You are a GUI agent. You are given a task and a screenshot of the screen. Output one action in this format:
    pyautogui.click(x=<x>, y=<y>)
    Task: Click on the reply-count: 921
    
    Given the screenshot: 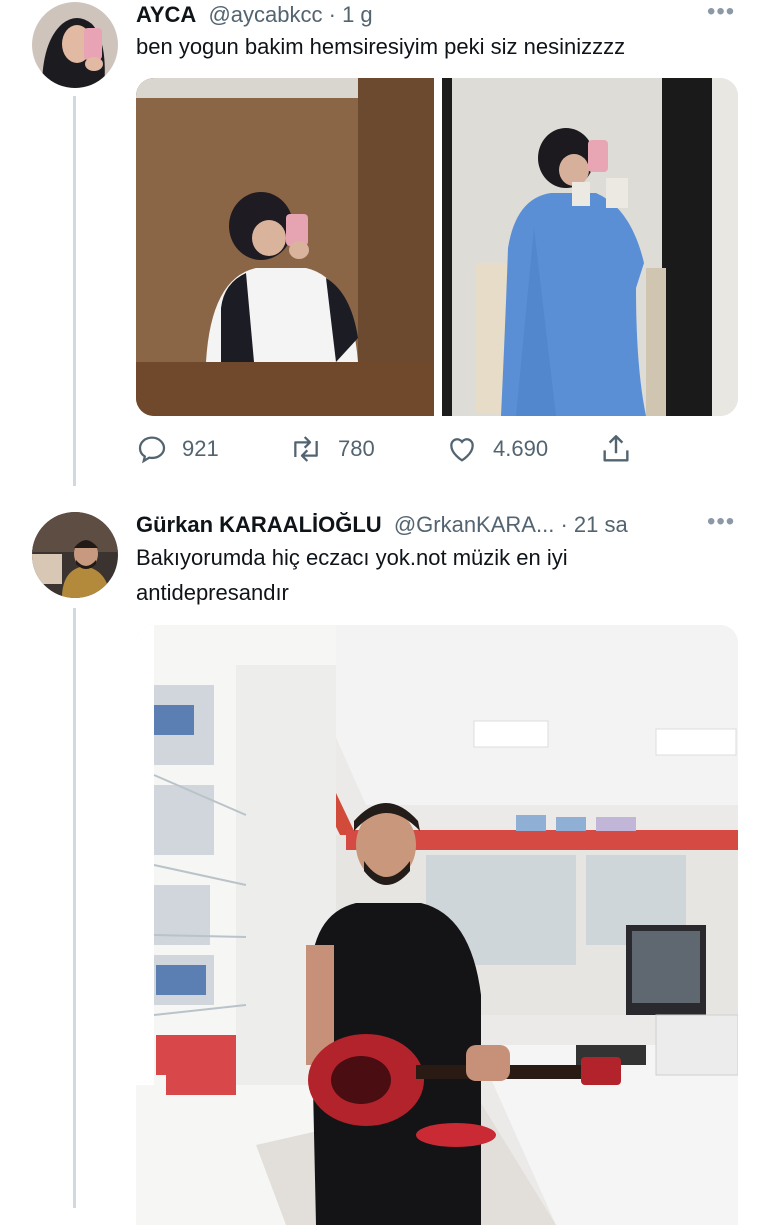 What is the action you would take?
    pyautogui.click(x=200, y=448)
    